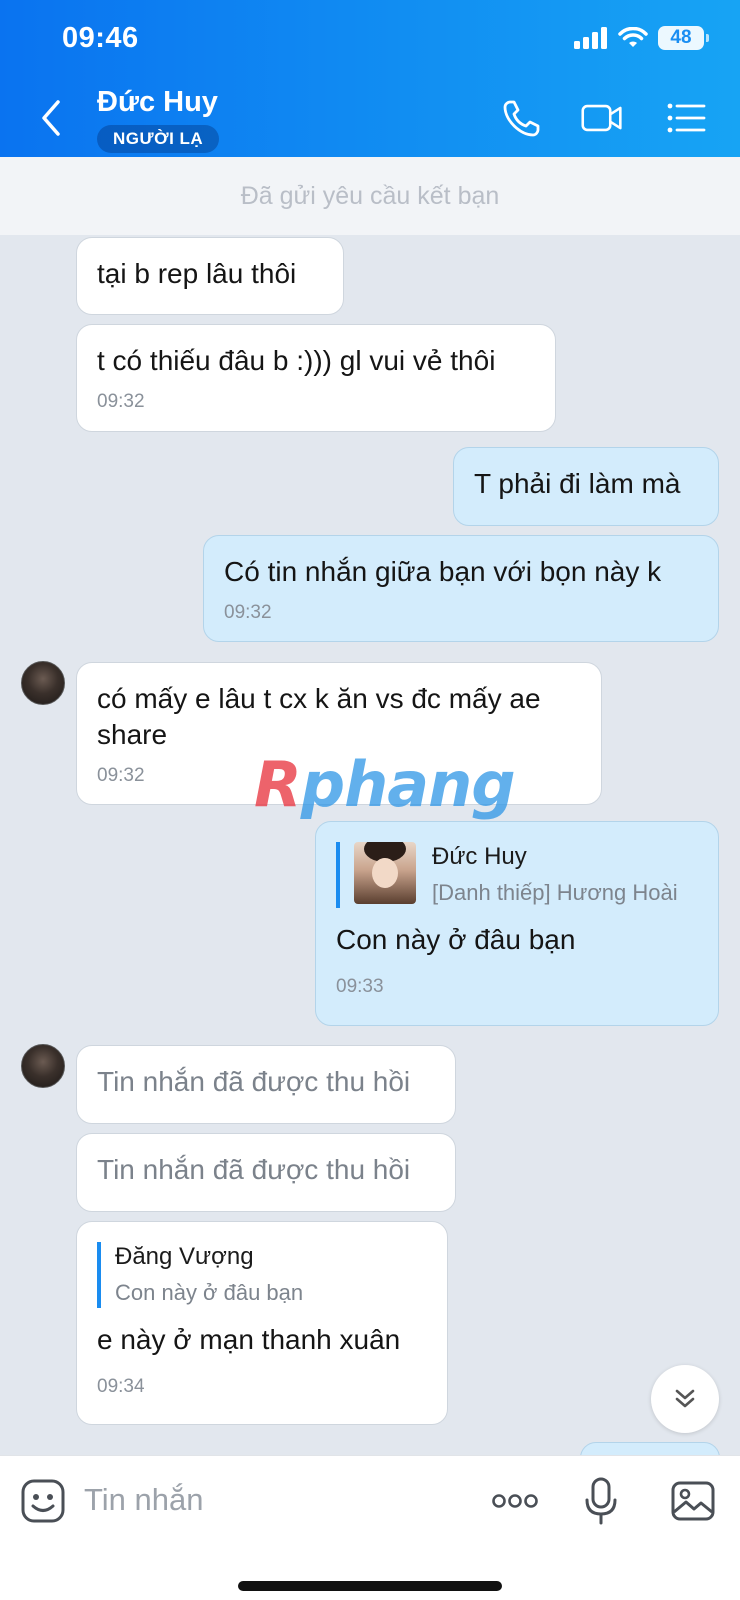 Image resolution: width=740 pixels, height=1600 pixels. I want to click on status-icons: 48, so click(641, 38).